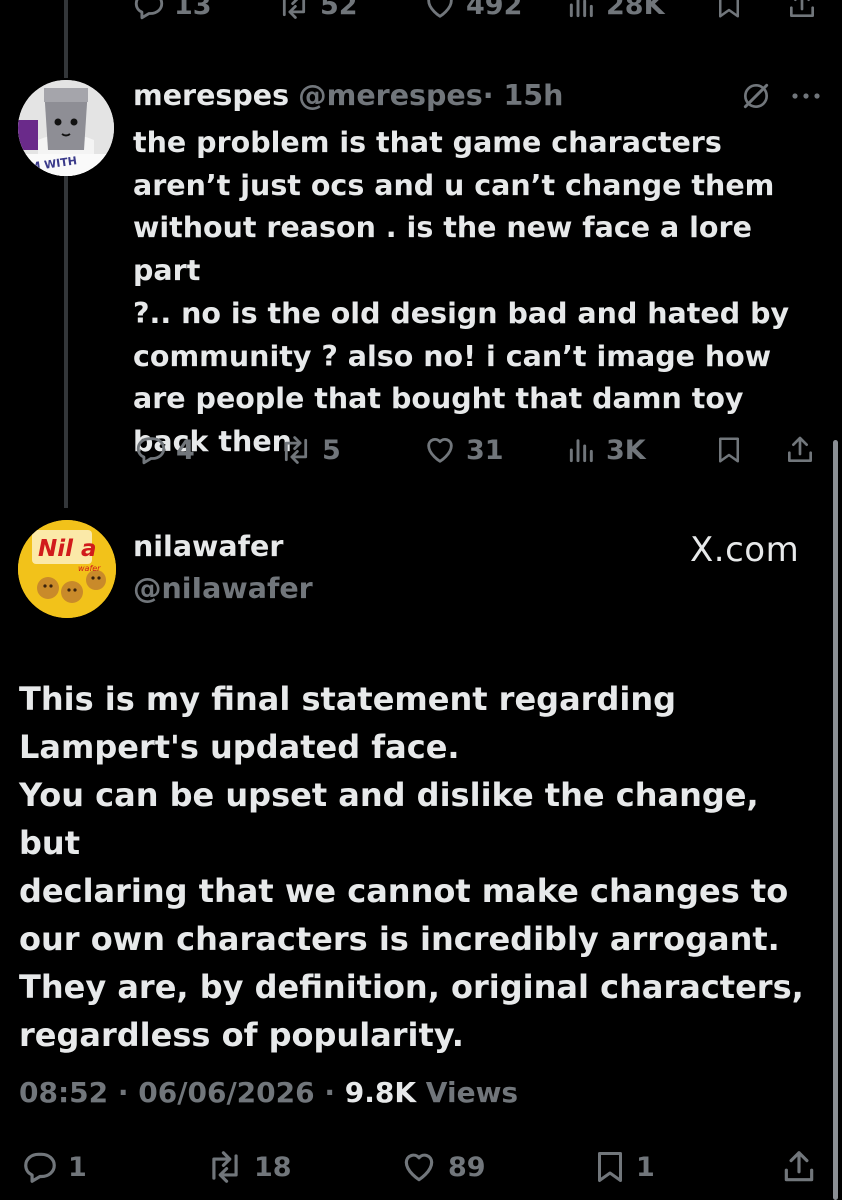 The image size is (842, 1200). Describe the element at coordinates (635, 10) in the screenshot. I see `top-views-count: 28K` at that location.